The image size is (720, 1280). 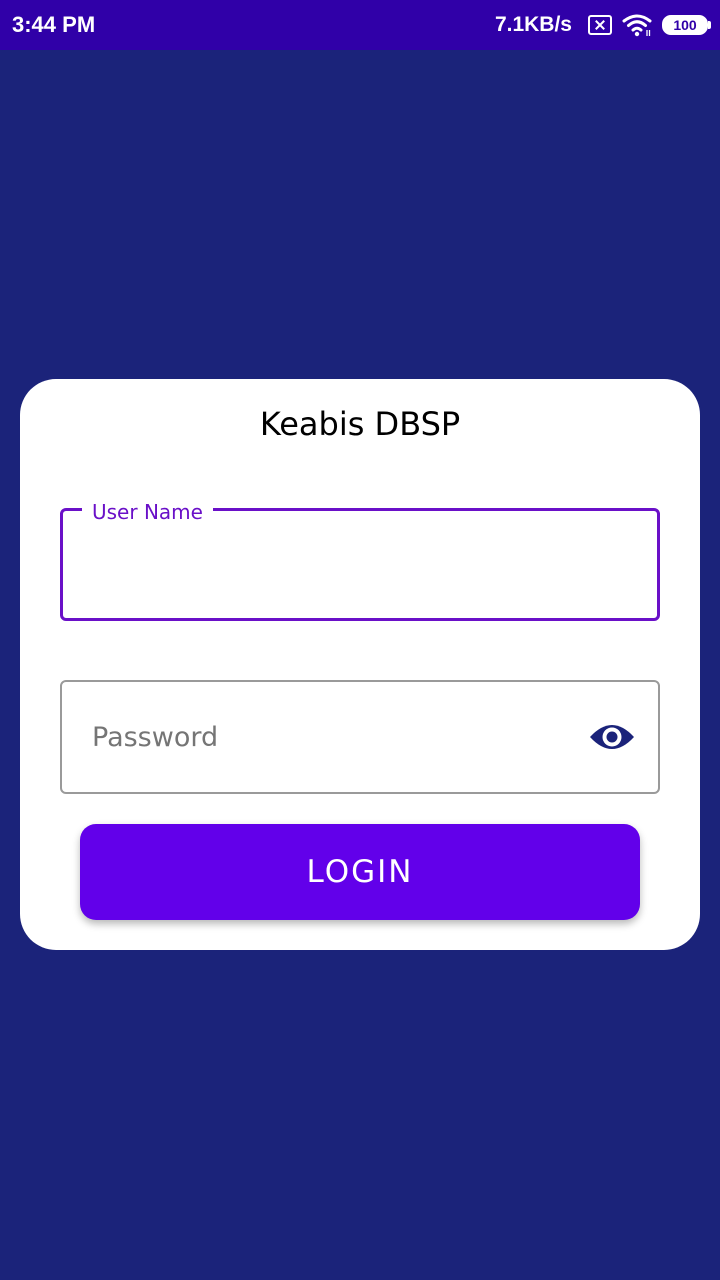 I want to click on status-indicators: 7.1KB/s 100, so click(x=602, y=25).